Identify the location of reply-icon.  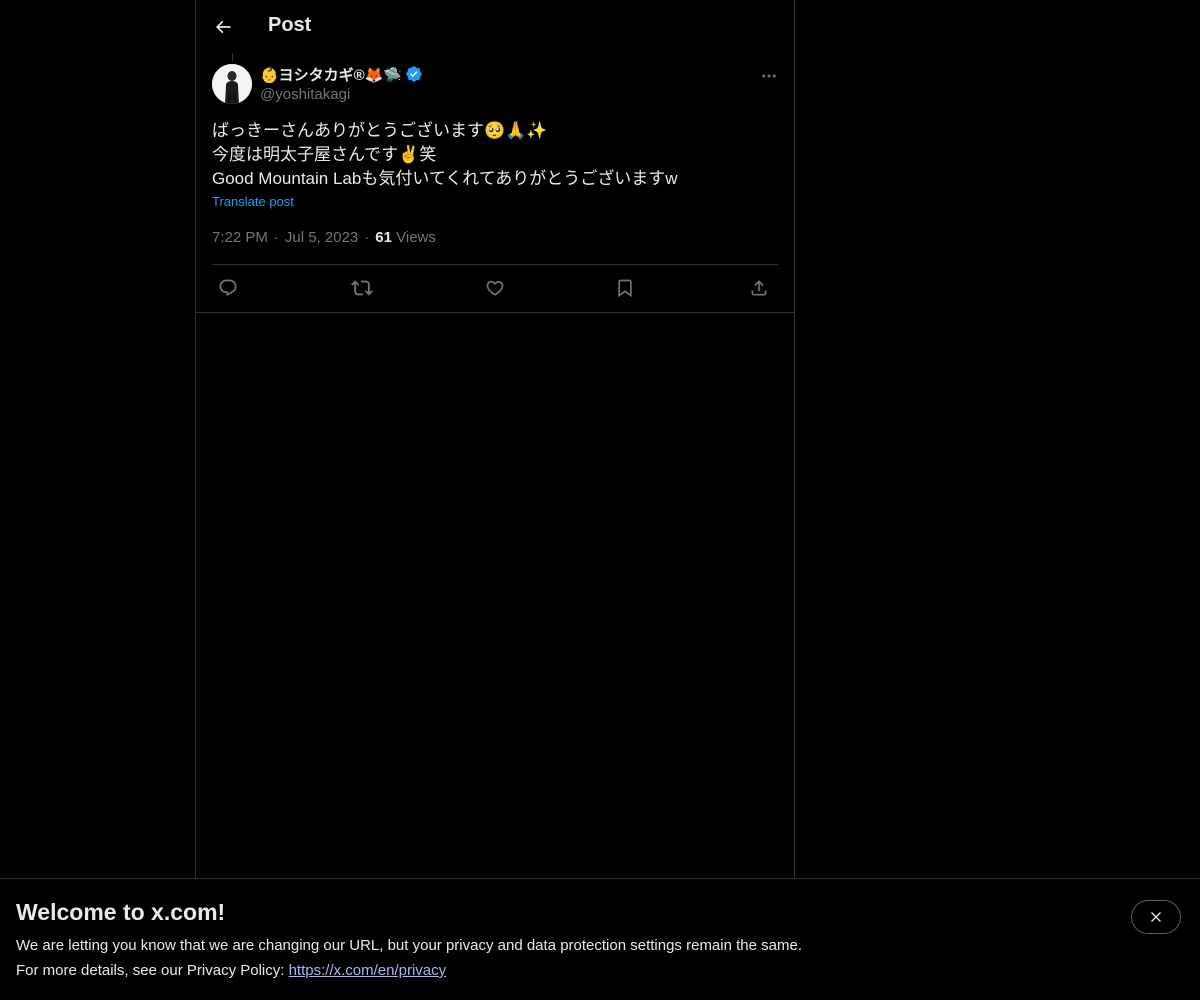
(228, 288).